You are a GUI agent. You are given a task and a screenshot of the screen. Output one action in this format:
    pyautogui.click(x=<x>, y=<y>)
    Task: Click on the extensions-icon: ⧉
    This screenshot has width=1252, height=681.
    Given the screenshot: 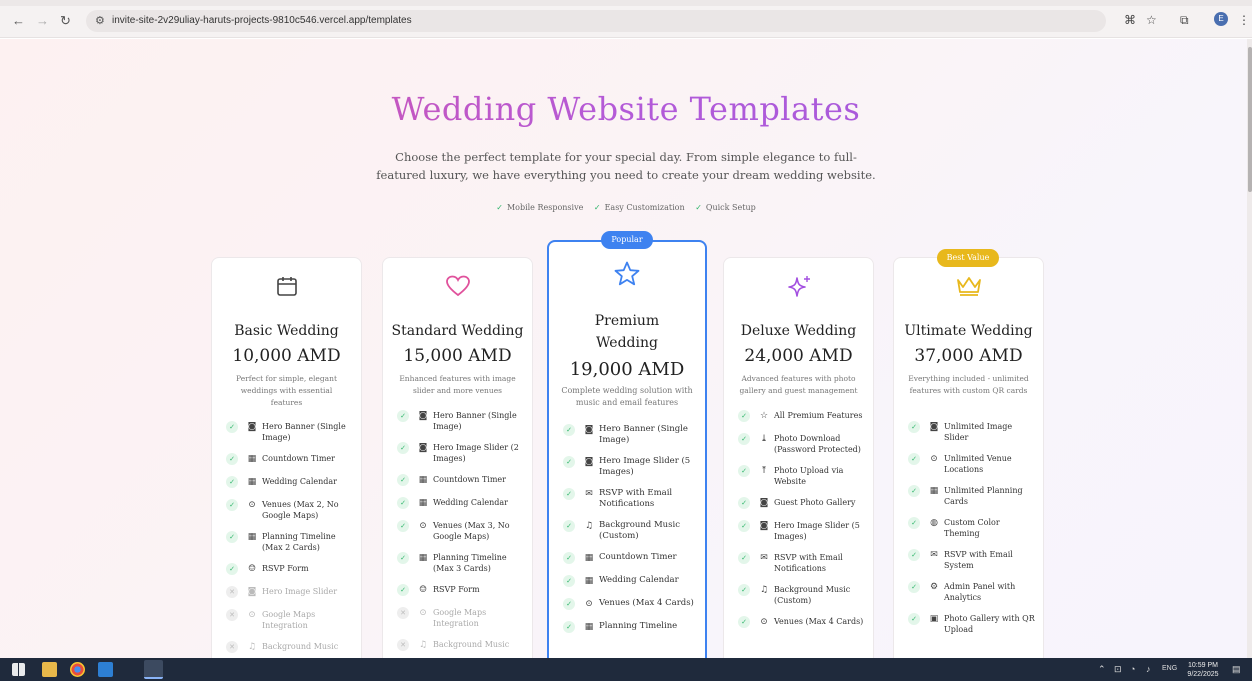 What is the action you would take?
    pyautogui.click(x=1184, y=20)
    